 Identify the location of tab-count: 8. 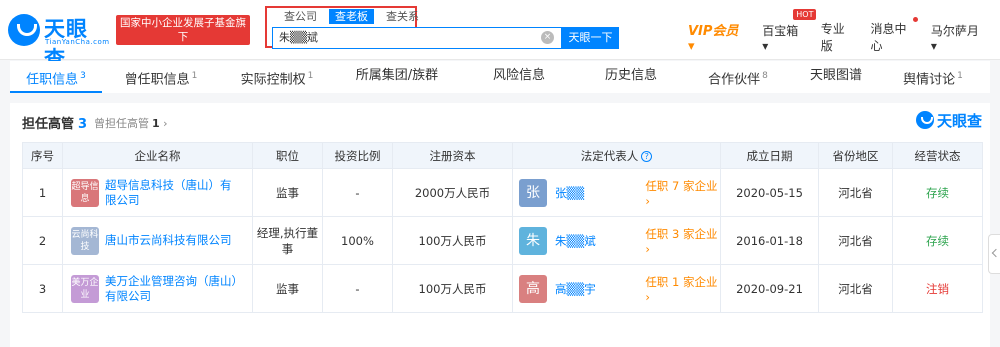
(765, 76).